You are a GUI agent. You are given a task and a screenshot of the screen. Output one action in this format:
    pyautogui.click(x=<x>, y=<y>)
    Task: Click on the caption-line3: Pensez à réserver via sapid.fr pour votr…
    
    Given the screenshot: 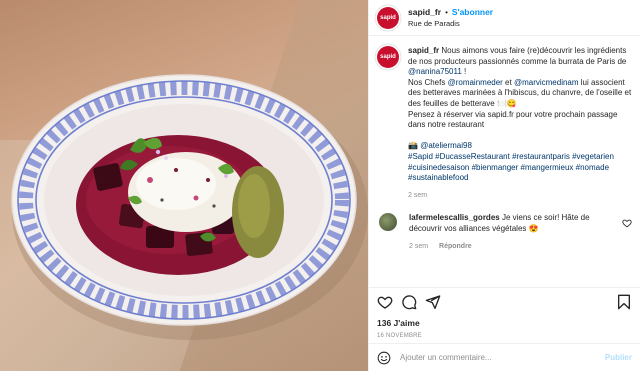 What is the action you would take?
    pyautogui.click(x=513, y=119)
    